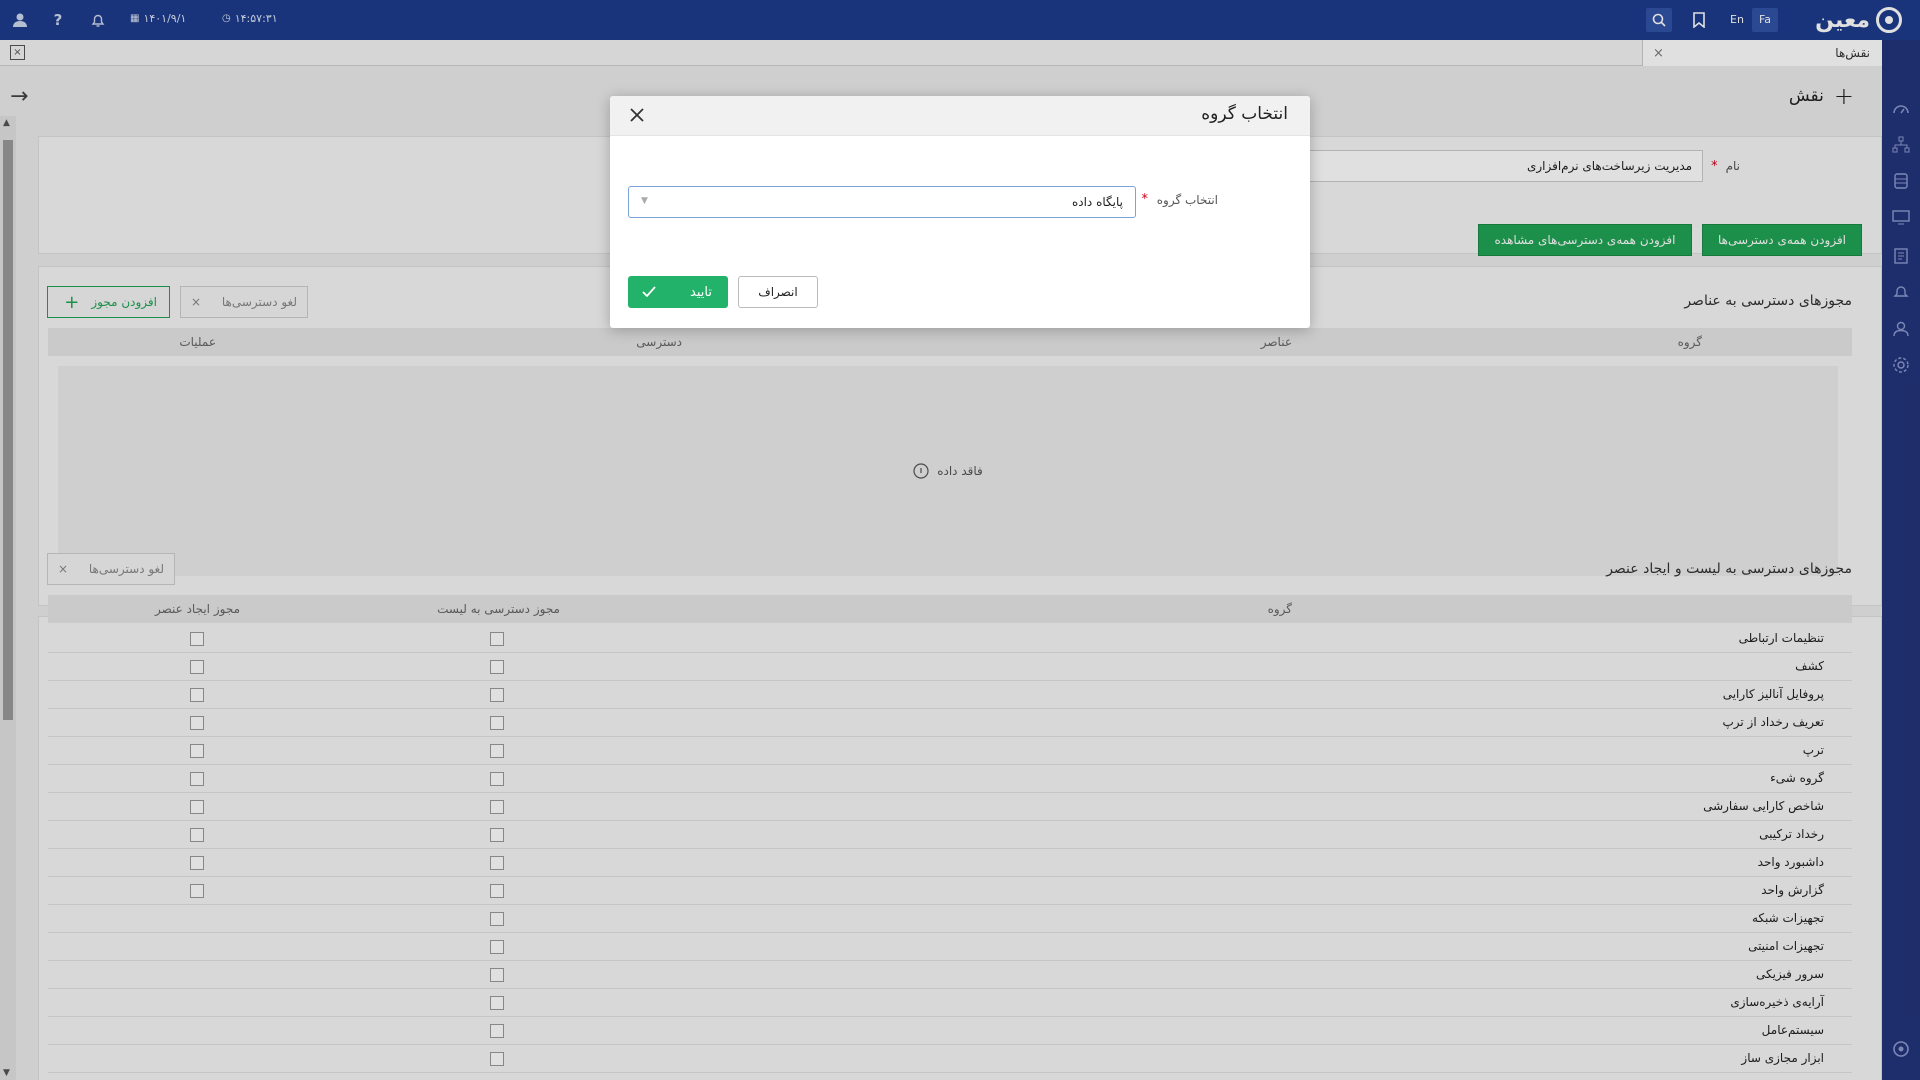 This screenshot has width=1920, height=1080. Describe the element at coordinates (1244, 114) in the screenshot. I see `dialog-title: انتخاب گروه` at that location.